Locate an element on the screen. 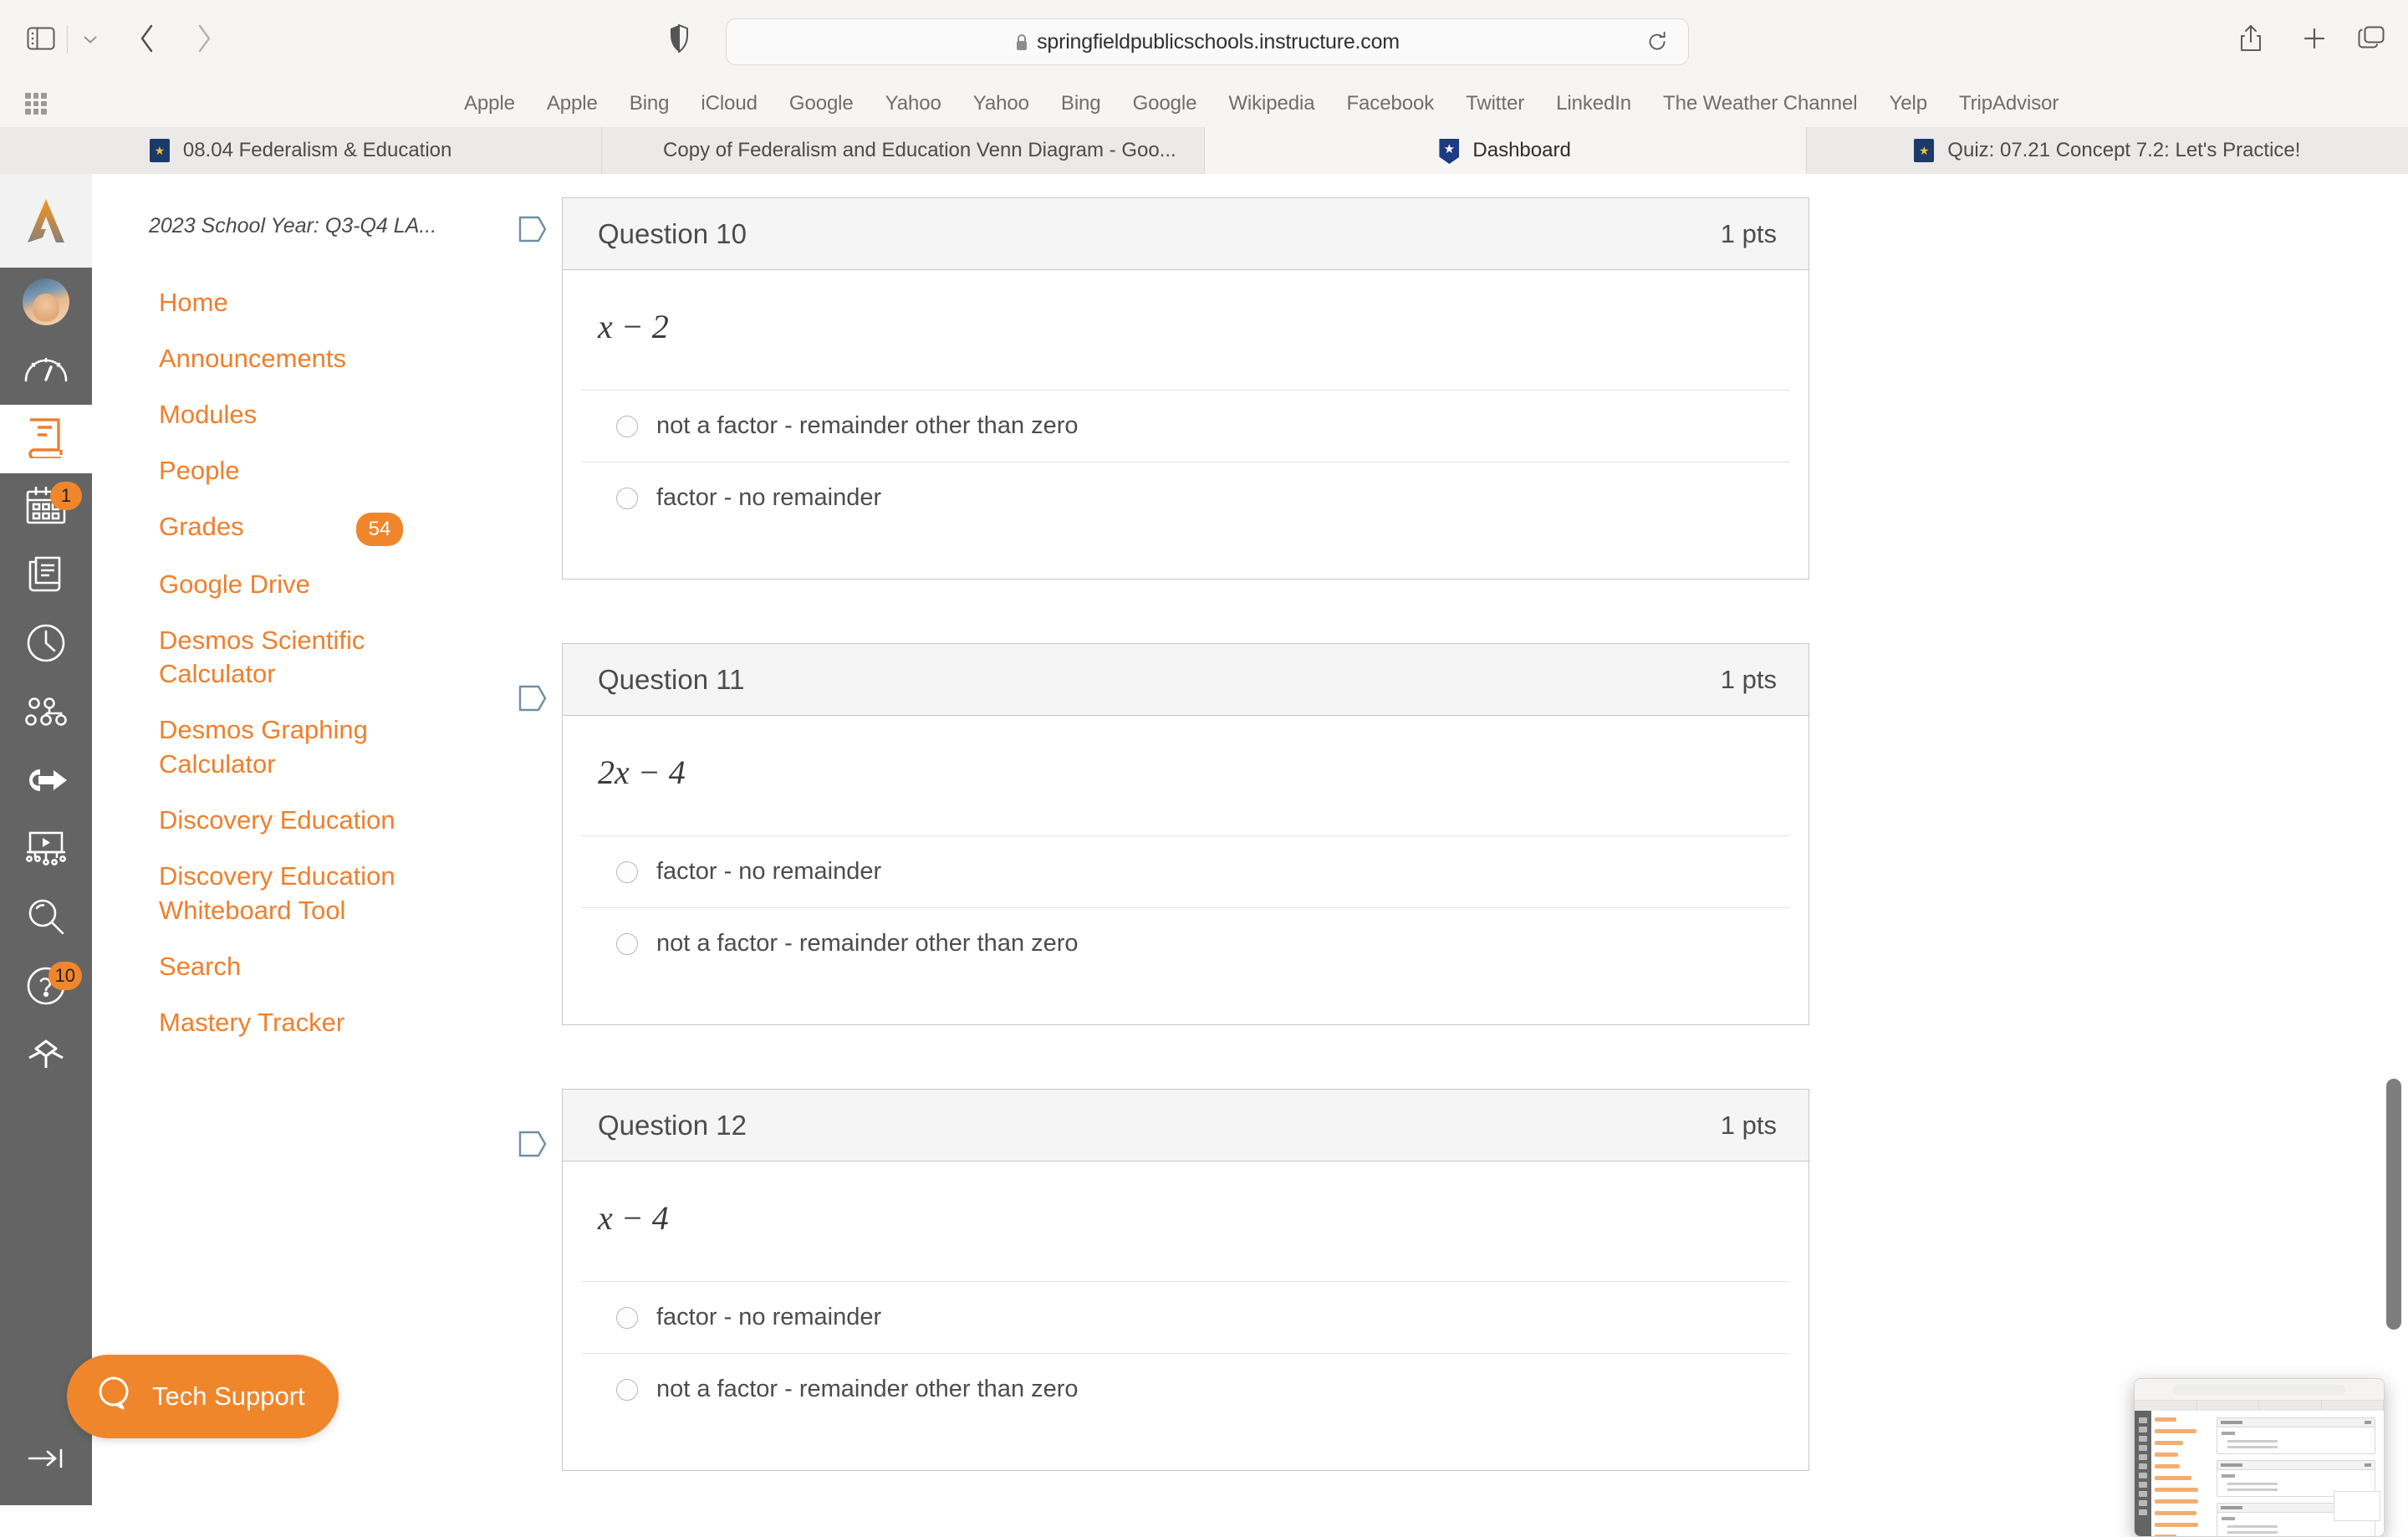  gnav-item-courses is located at coordinates (46, 439).